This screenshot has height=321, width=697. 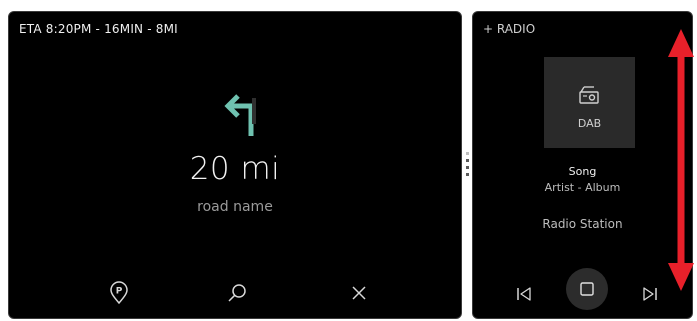 I want to click on svg-text: P, so click(x=119, y=292).